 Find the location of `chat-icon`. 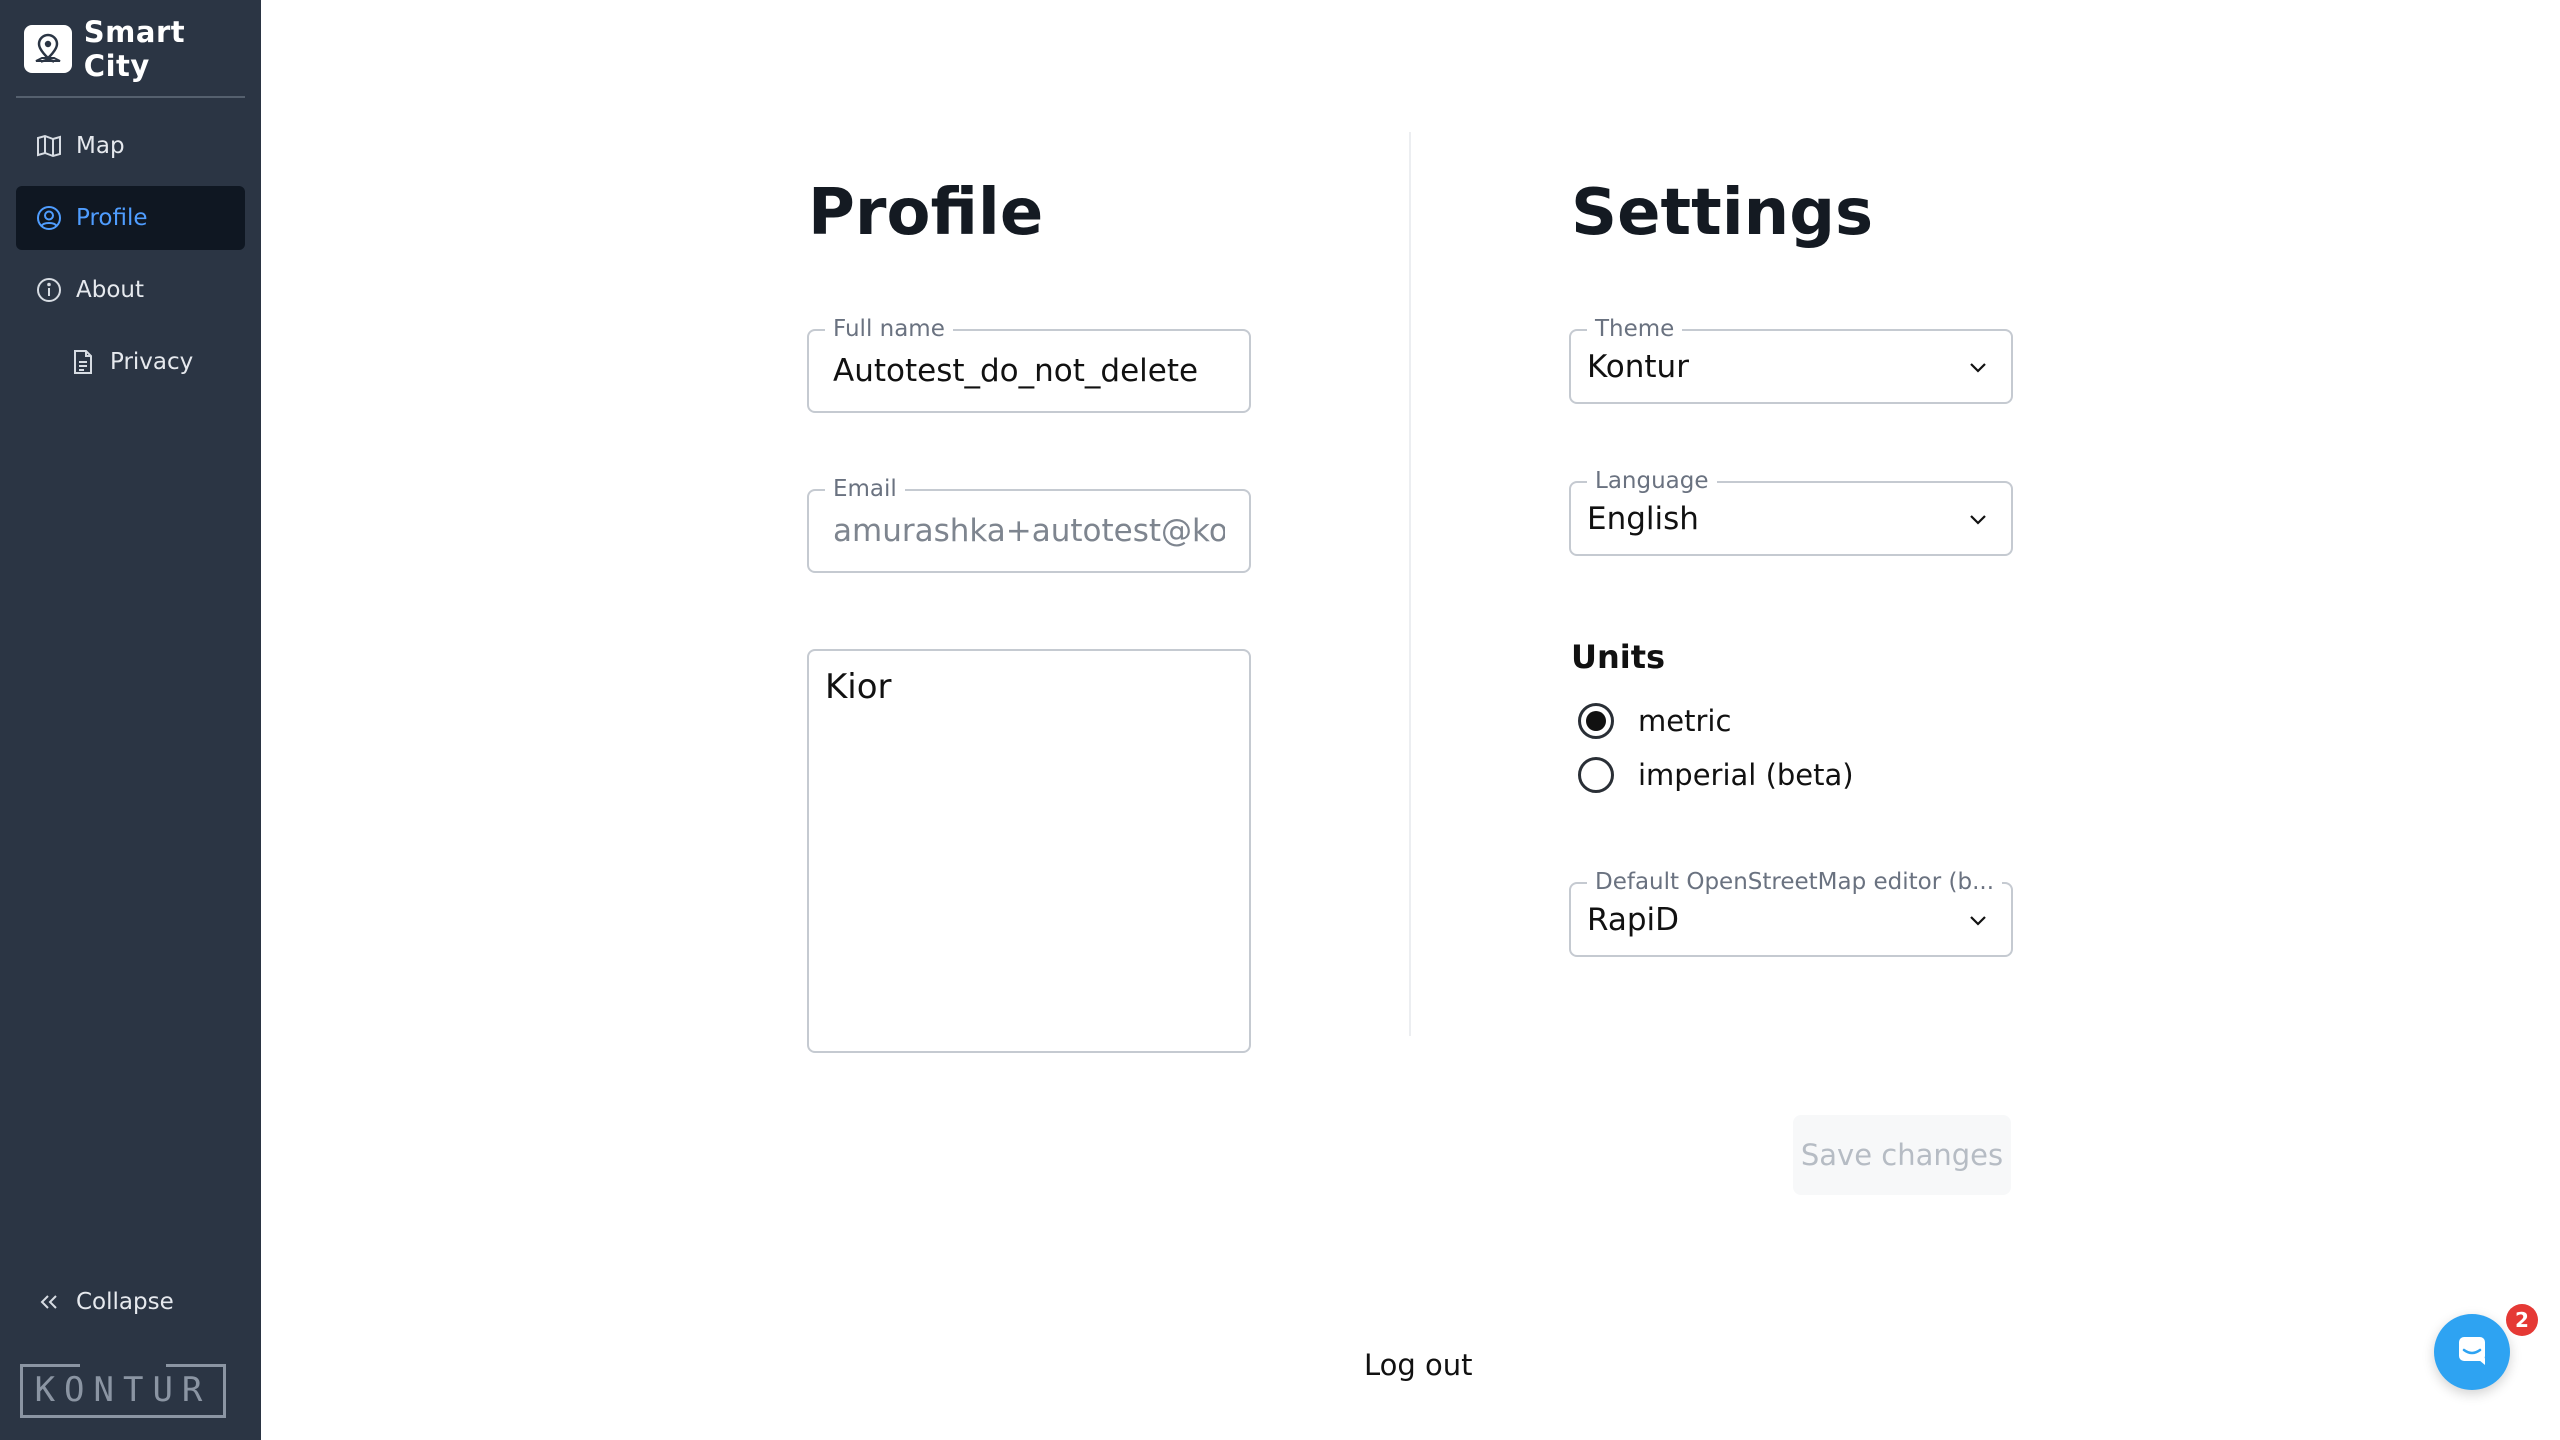

chat-icon is located at coordinates (2472, 1352).